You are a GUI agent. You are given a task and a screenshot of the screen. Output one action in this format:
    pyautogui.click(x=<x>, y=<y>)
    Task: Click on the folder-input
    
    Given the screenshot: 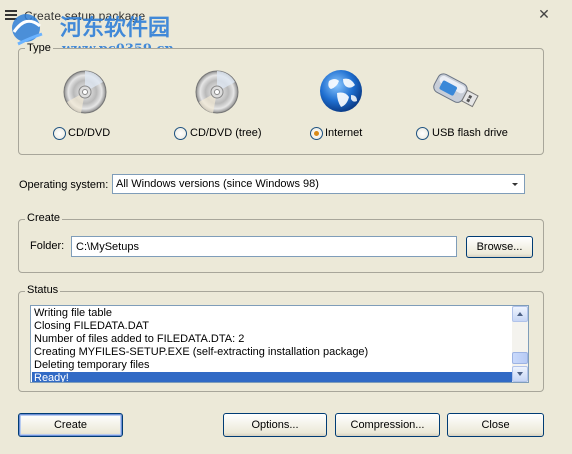 What is the action you would take?
    pyautogui.click(x=264, y=246)
    